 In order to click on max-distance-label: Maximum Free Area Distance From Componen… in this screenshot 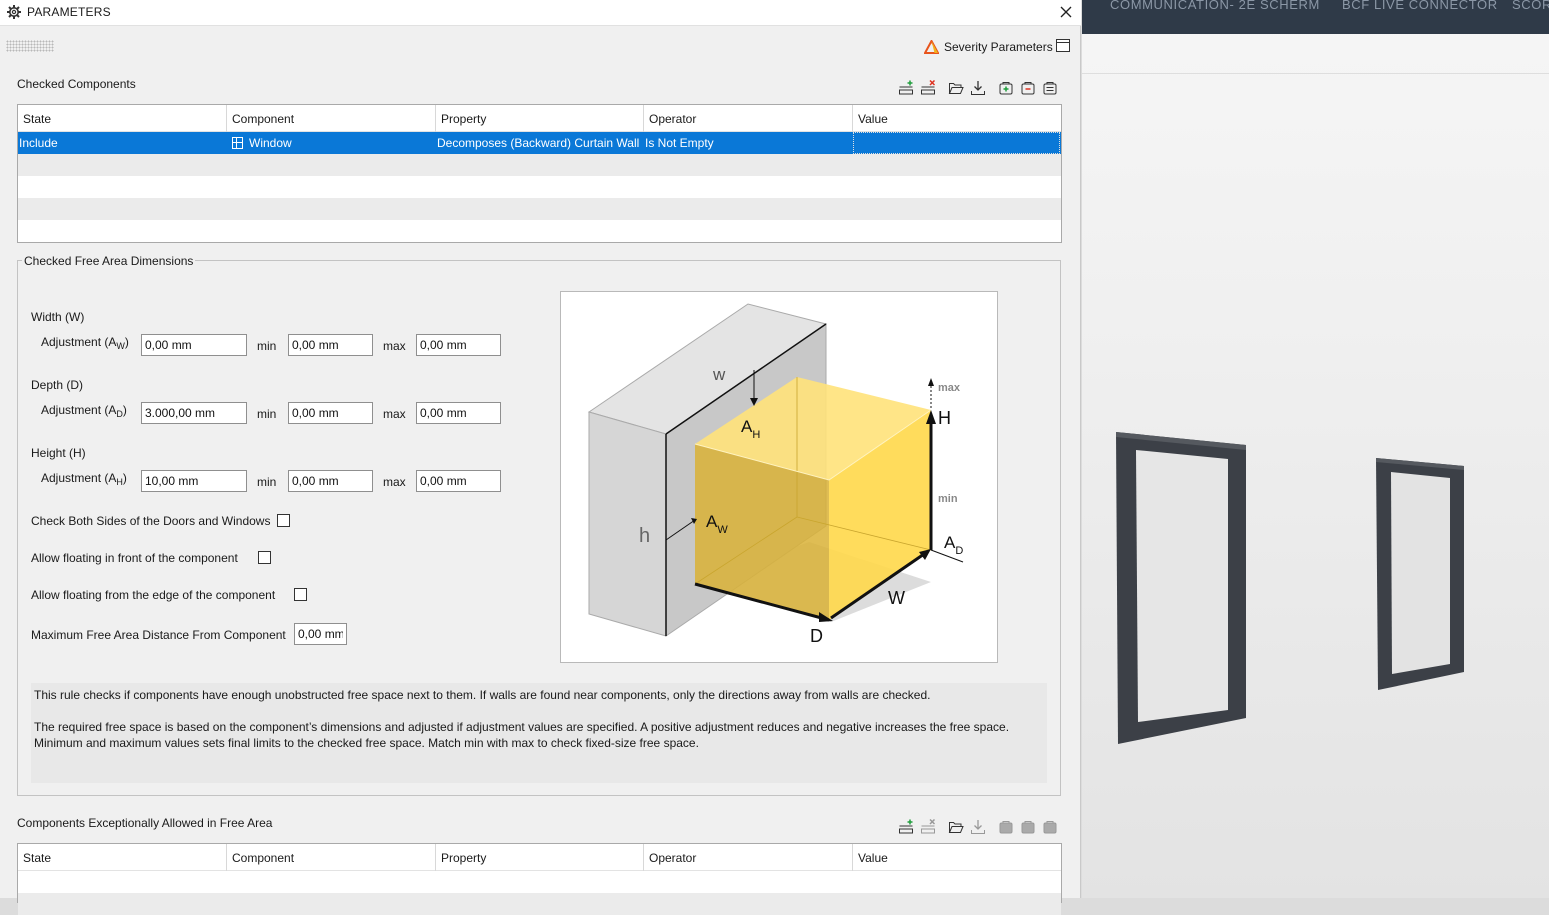, I will do `click(158, 635)`.